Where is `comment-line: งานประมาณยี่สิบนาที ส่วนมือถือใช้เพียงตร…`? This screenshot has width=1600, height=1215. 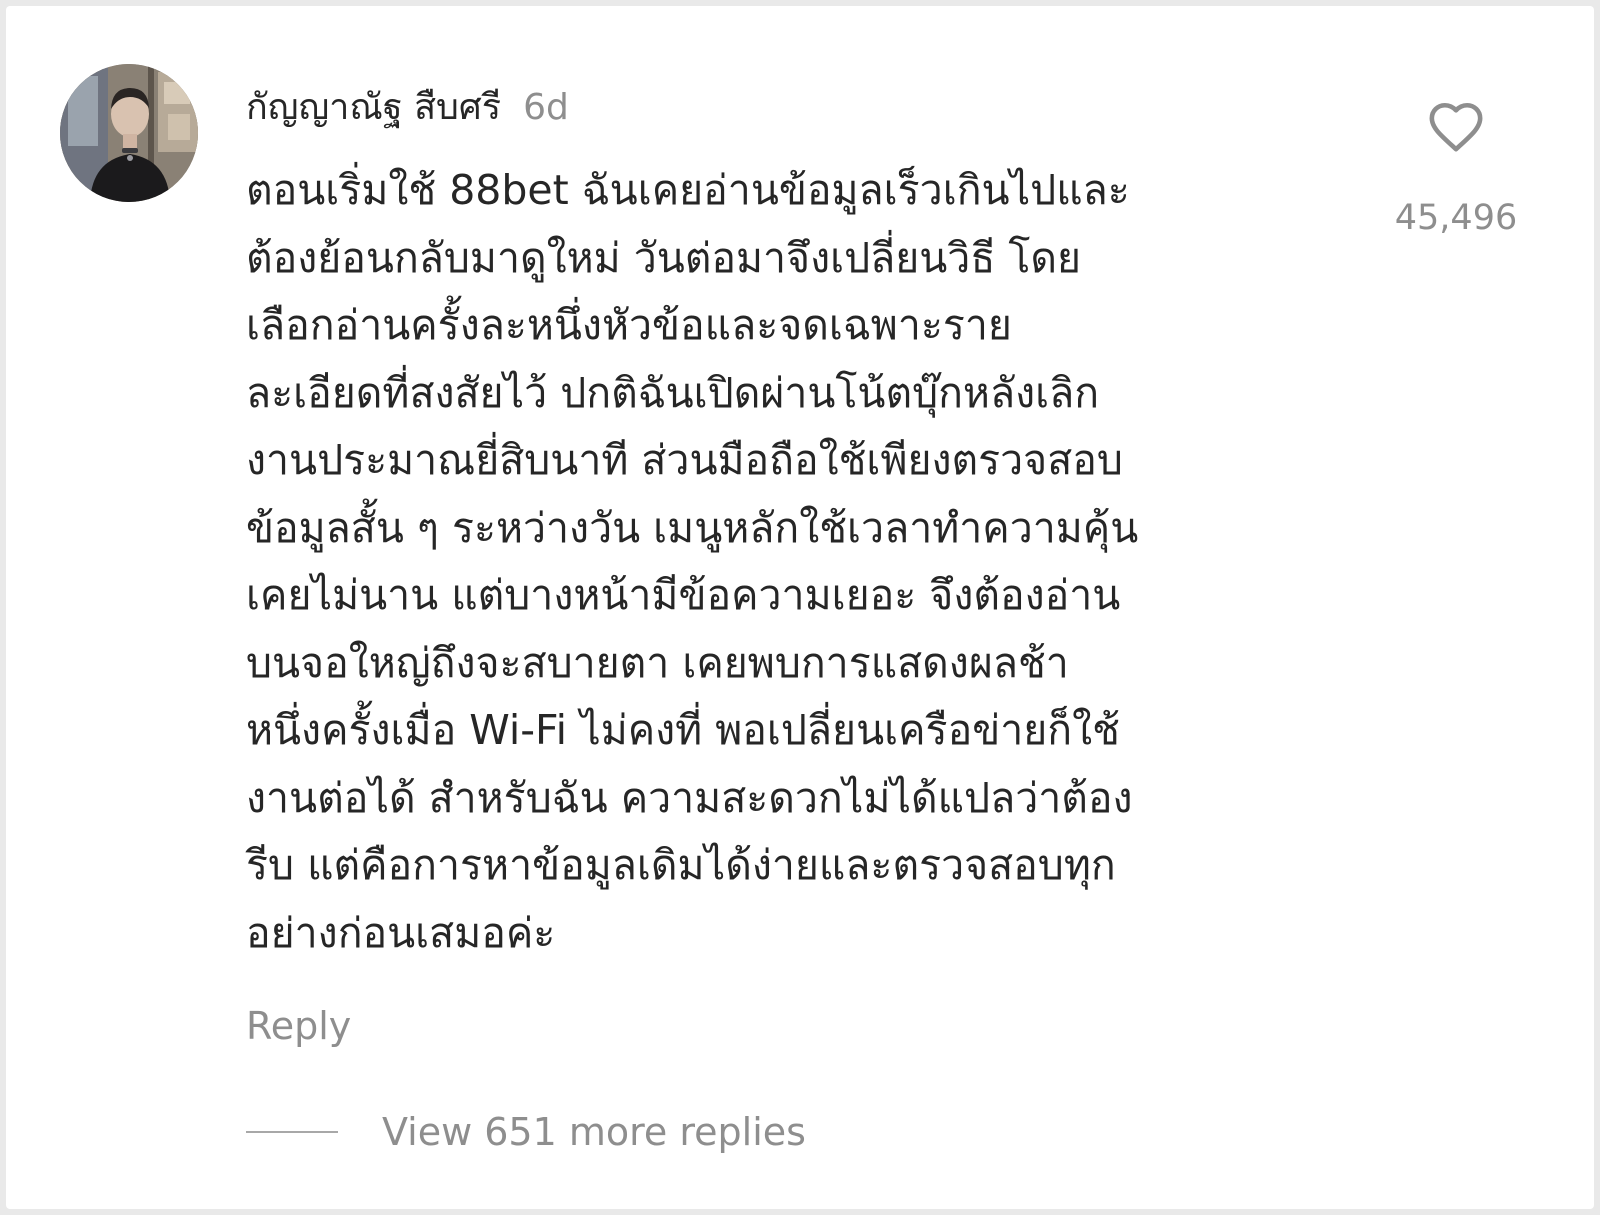
comment-line: งานประมาณยี่สิบนาที ส่วนมือถือใช้เพียงตร… is located at coordinates (684, 460).